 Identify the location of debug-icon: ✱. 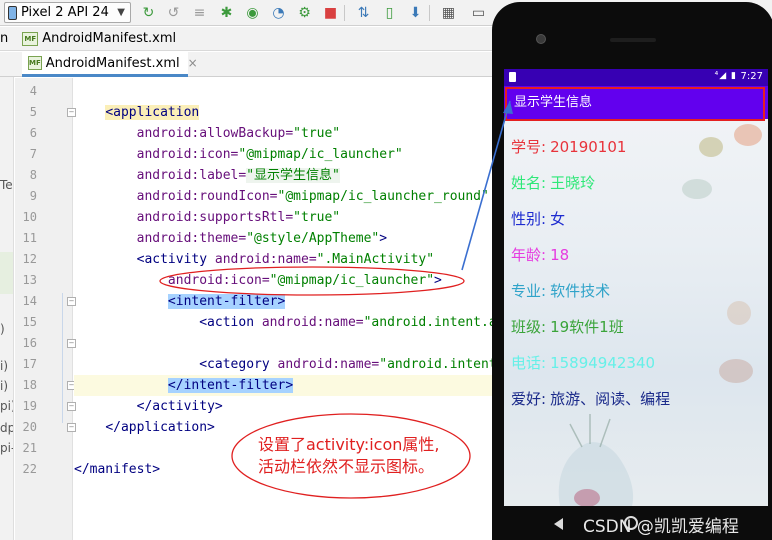
(226, 12).